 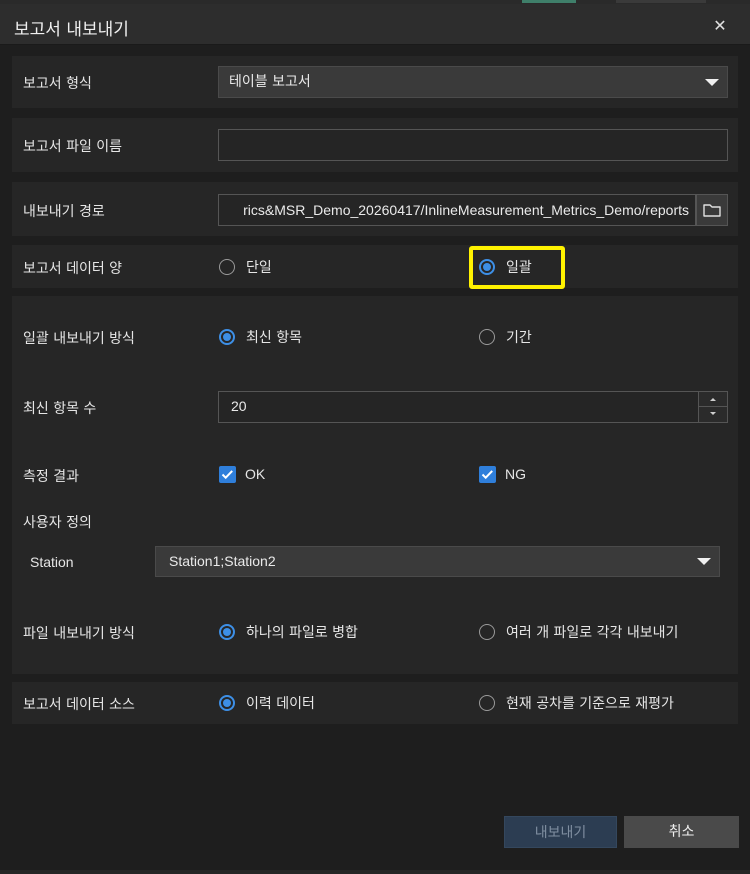 I want to click on latest-count-label: 최신 항목 수, so click(x=60, y=409).